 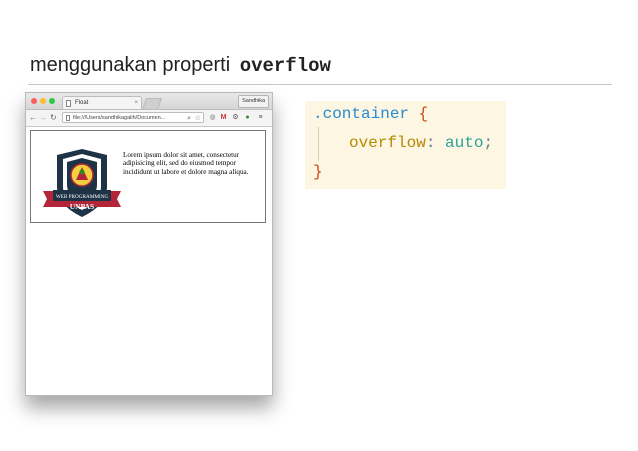 I want to click on minimize-window-button, so click(x=43, y=101).